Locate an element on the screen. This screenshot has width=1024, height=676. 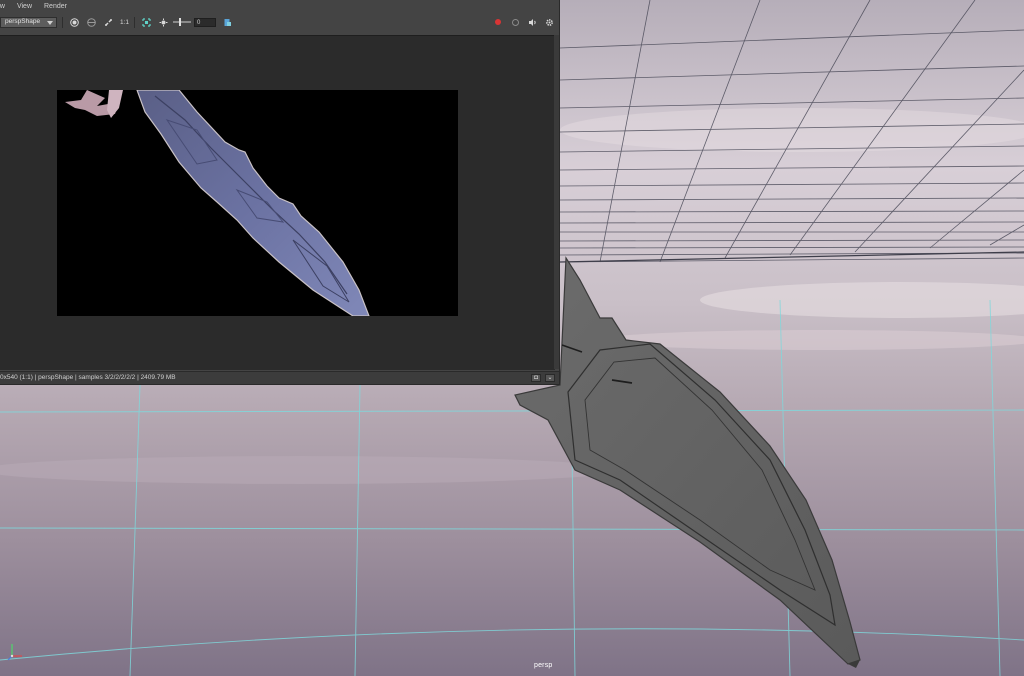
menu-view: View is located at coordinates (24, 7).